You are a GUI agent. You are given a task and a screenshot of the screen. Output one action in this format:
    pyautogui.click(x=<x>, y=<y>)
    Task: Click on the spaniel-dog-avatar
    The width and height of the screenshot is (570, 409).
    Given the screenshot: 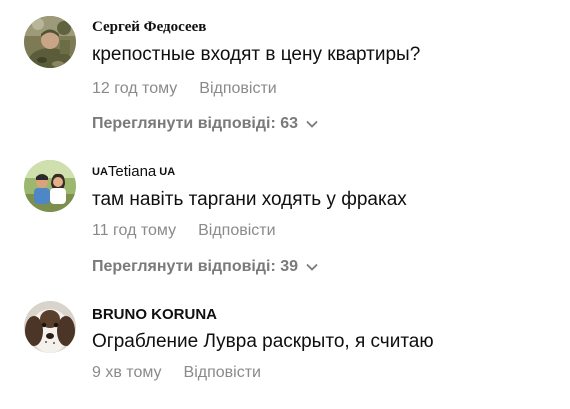 What is the action you would take?
    pyautogui.click(x=50, y=327)
    